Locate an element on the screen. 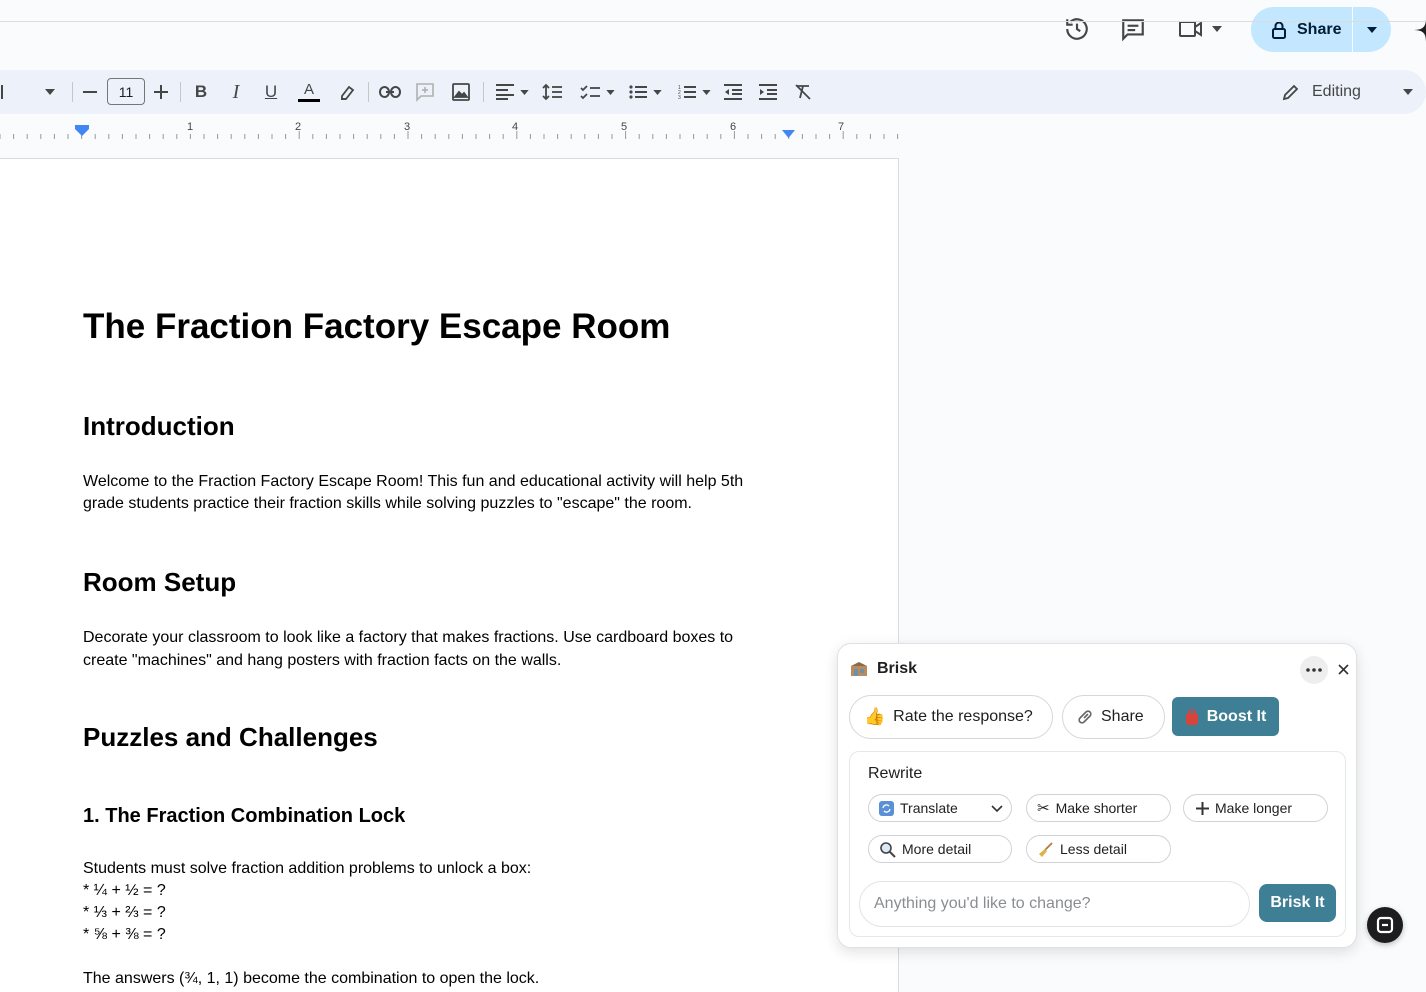 The height and width of the screenshot is (992, 1426). backpack-icon is located at coordinates (1191, 716).